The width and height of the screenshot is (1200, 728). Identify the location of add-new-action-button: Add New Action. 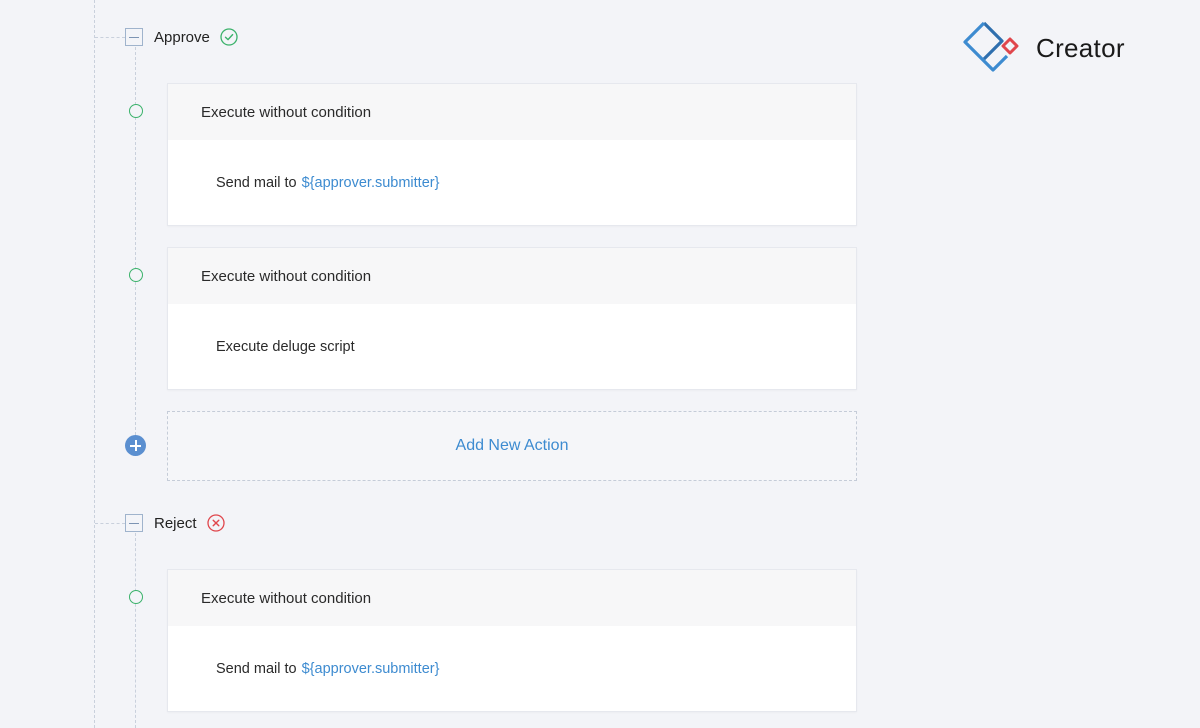
(512, 446).